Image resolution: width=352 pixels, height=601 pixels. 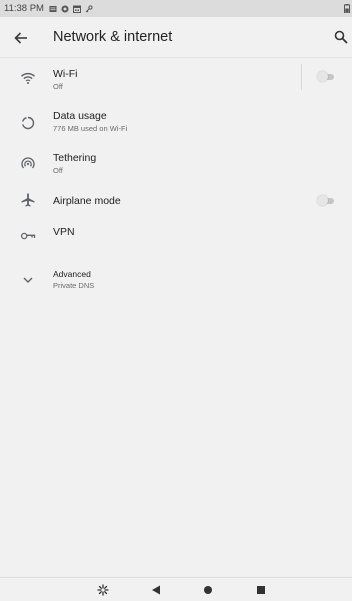 What do you see at coordinates (176, 37) in the screenshot?
I see `app-bar: Network & internet` at bounding box center [176, 37].